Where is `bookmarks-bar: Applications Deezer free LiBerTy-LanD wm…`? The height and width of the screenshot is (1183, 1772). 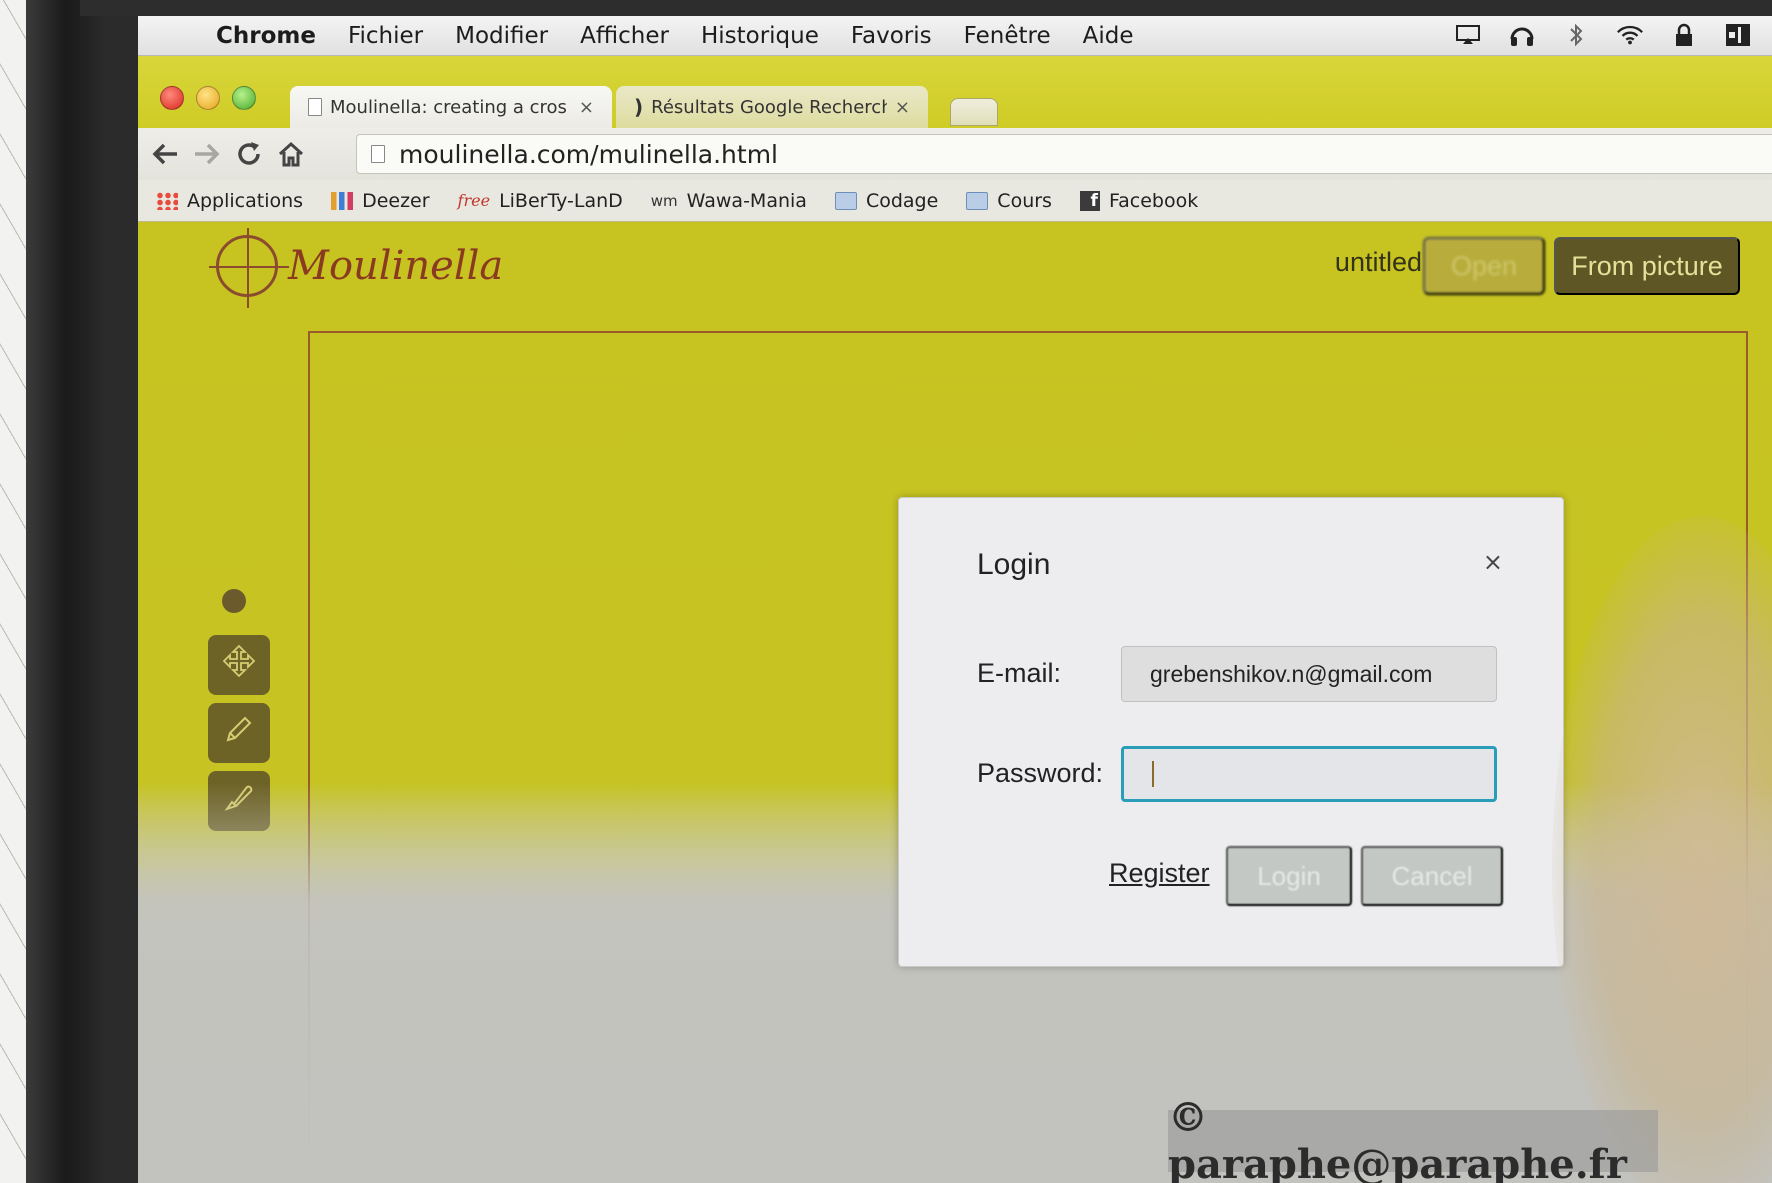
bookmarks-bar: Applications Deezer free LiBerTy-LanD wm… is located at coordinates (955, 201).